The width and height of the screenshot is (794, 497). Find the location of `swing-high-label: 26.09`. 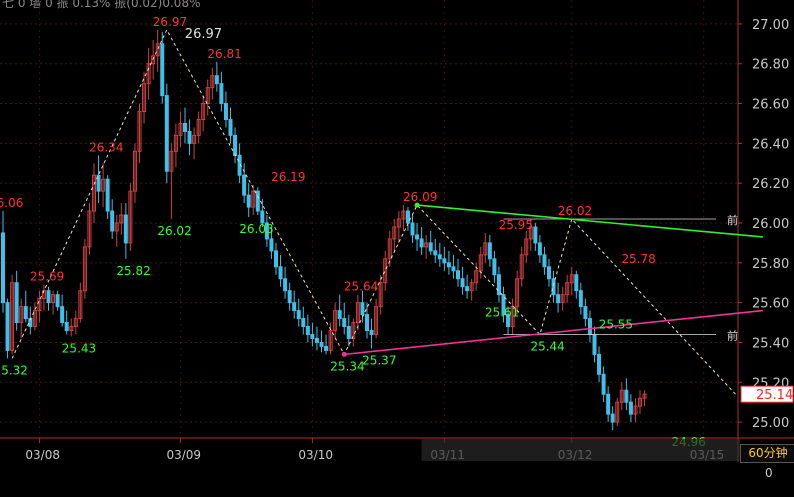

swing-high-label: 26.09 is located at coordinates (420, 197).